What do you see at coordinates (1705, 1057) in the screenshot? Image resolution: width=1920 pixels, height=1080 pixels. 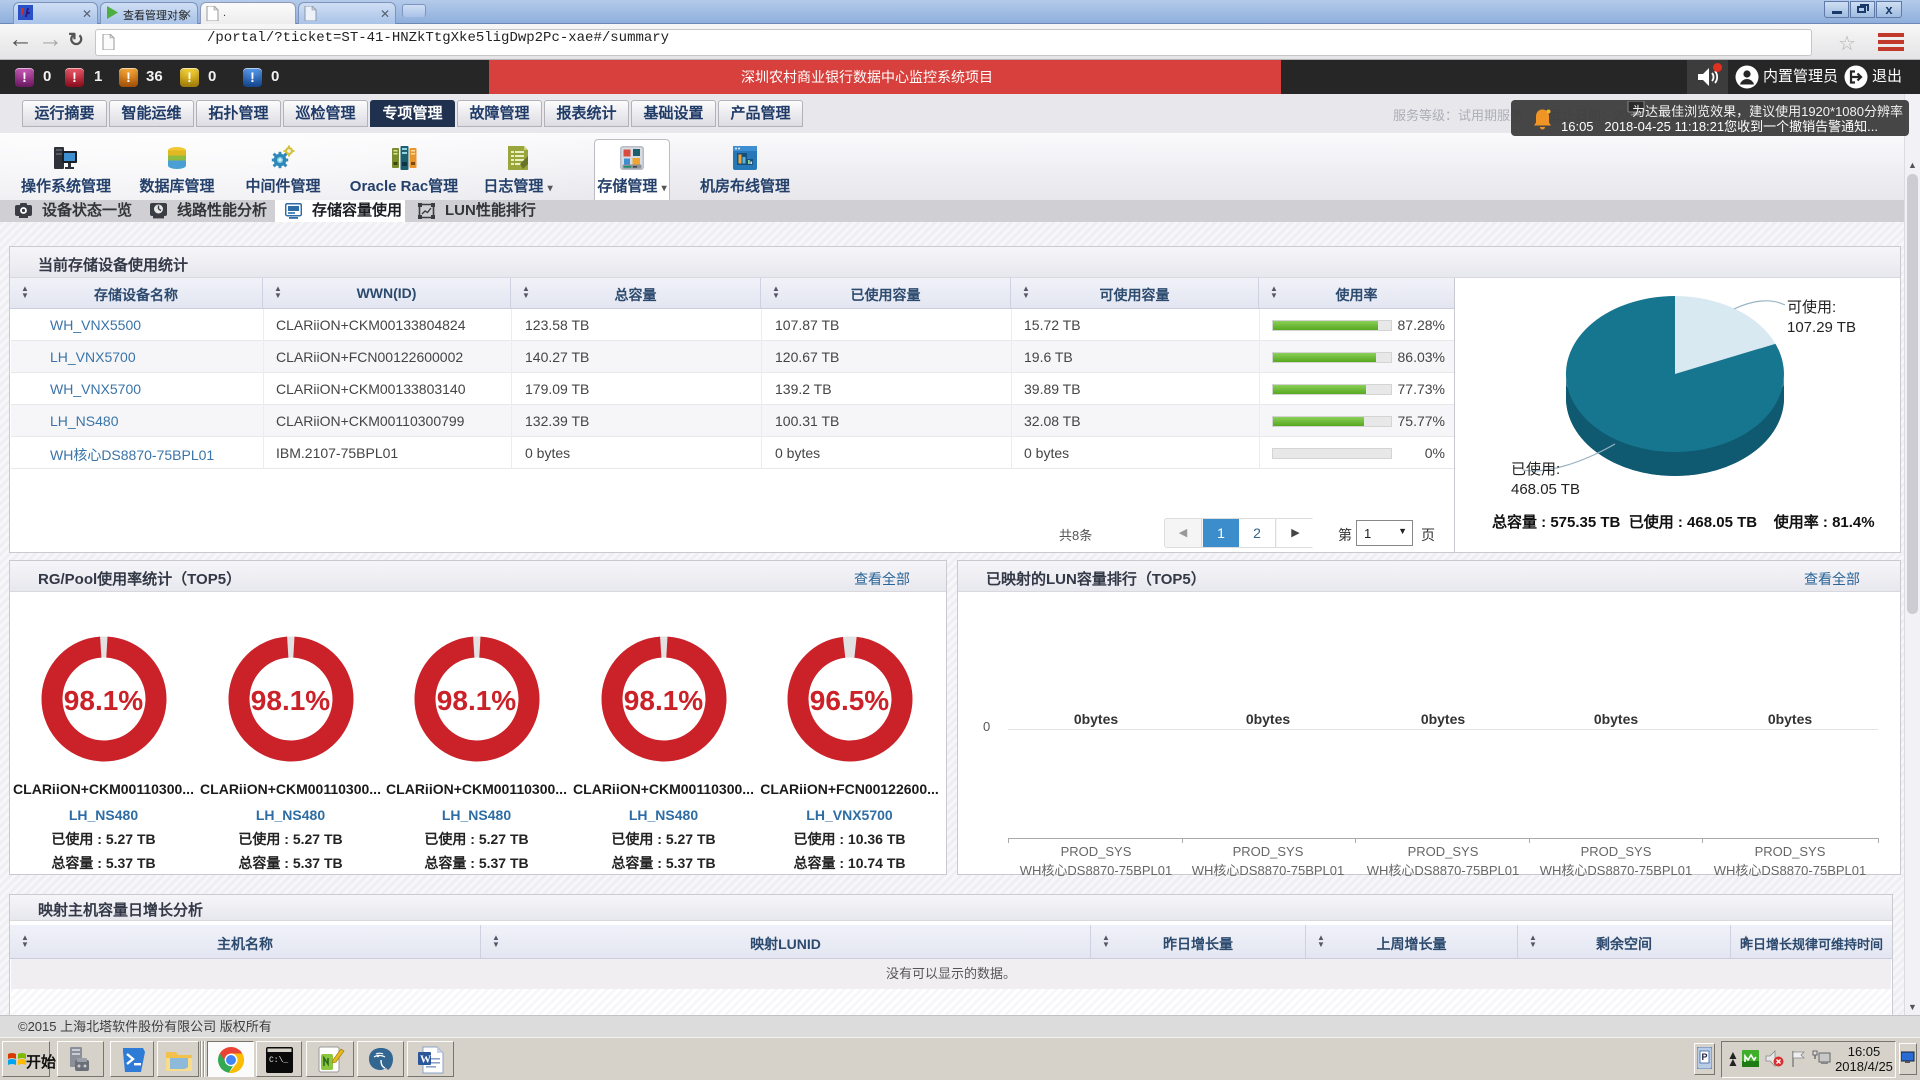 I see `svg-text: P` at bounding box center [1705, 1057].